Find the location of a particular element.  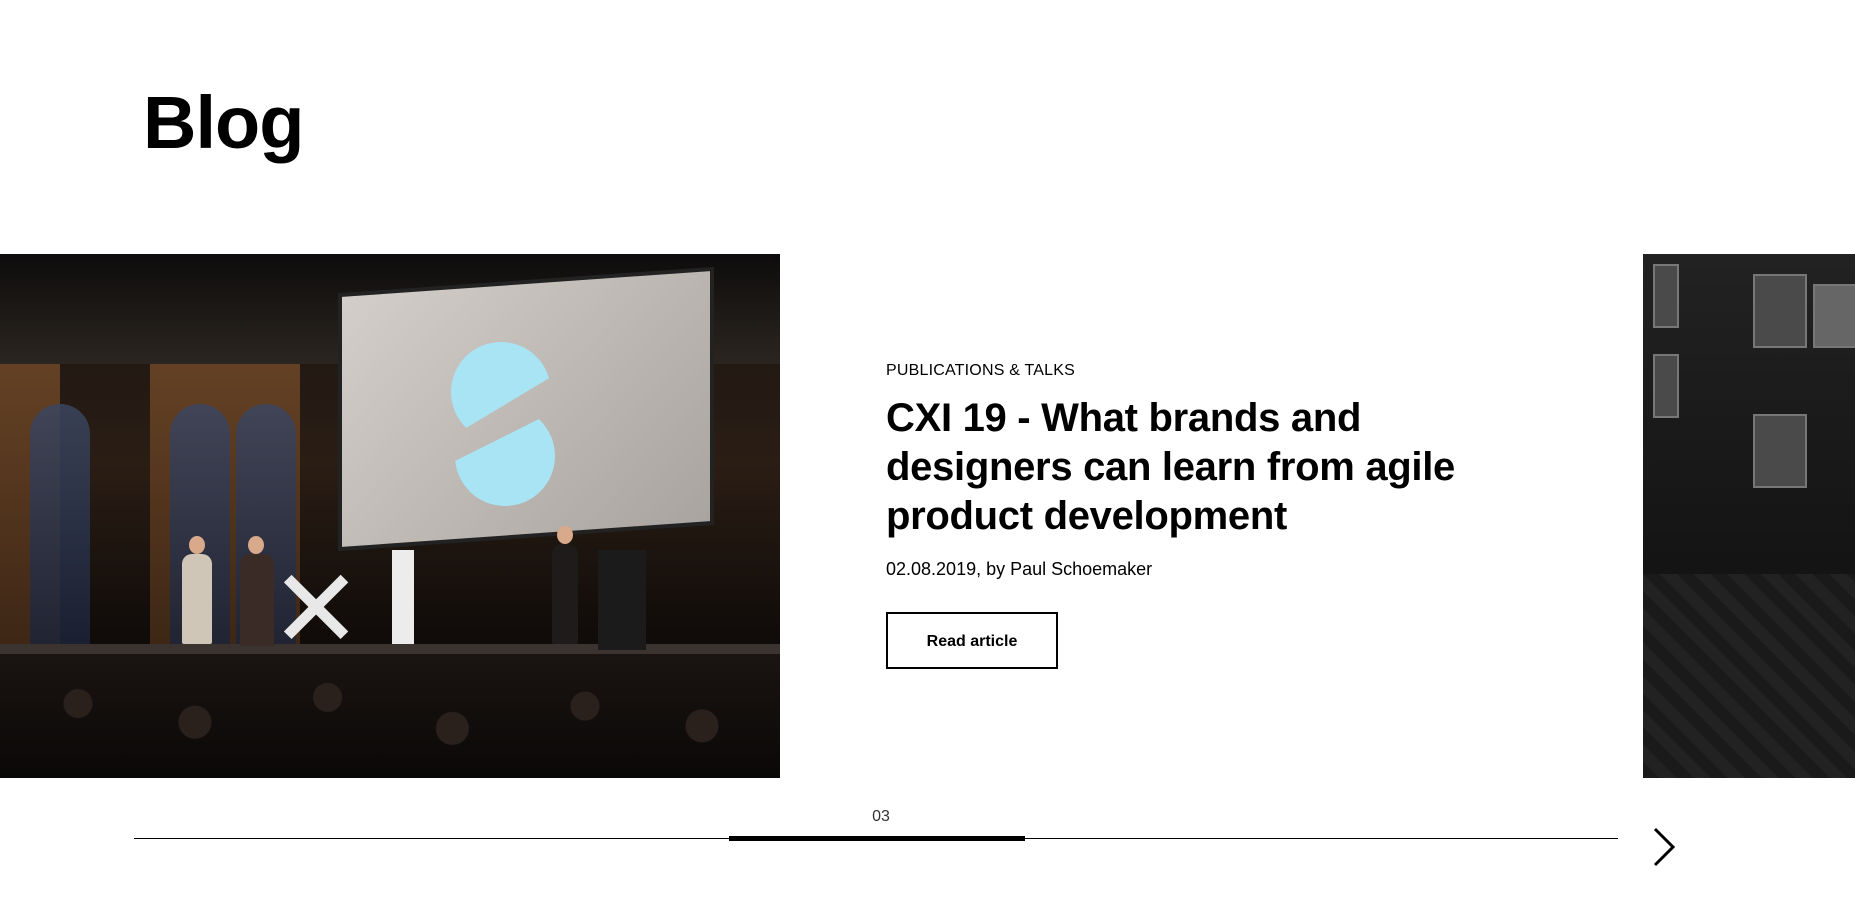

slide-counter: 03 is located at coordinates (881, 816).